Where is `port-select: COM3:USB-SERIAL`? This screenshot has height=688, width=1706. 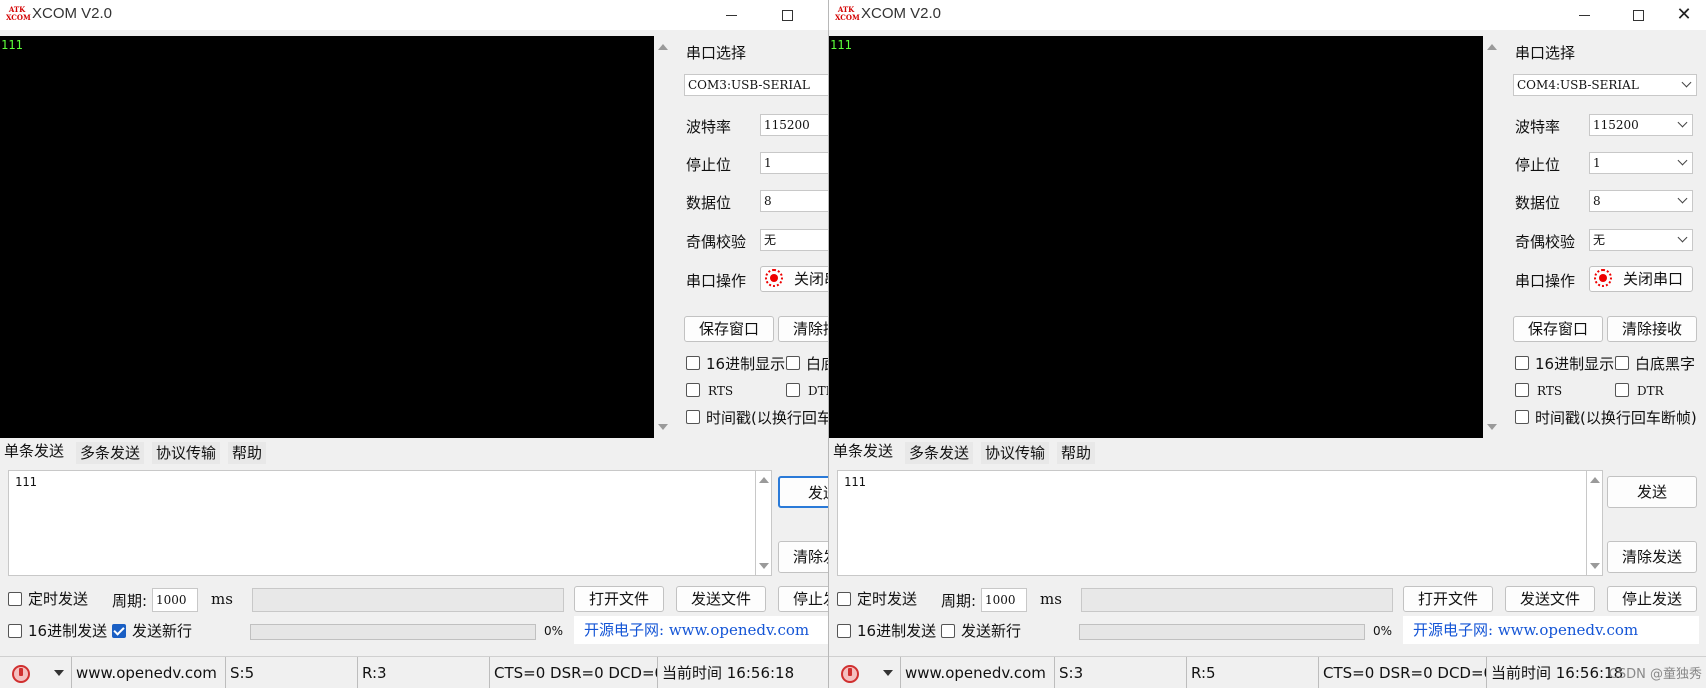
port-select: COM3:USB-SERIAL is located at coordinates (756, 85).